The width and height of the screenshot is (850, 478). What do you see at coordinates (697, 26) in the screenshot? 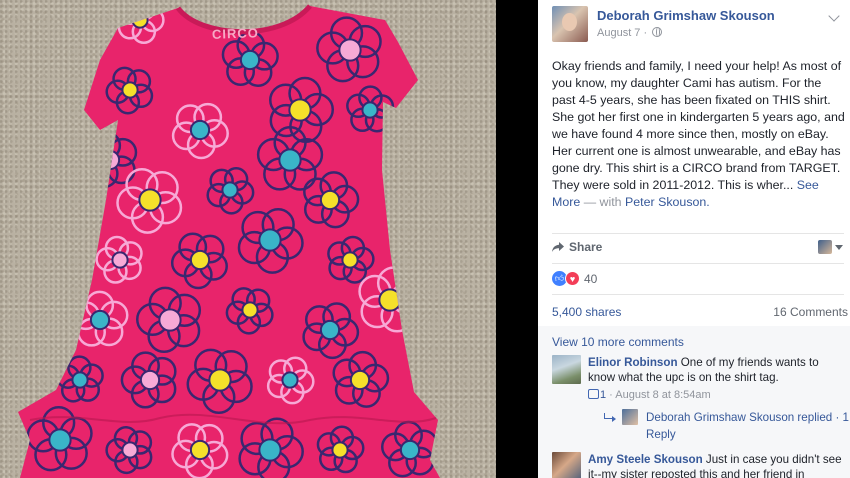
I see `post-header: Deborah Grimshaw Skouson August 7 ·` at bounding box center [697, 26].